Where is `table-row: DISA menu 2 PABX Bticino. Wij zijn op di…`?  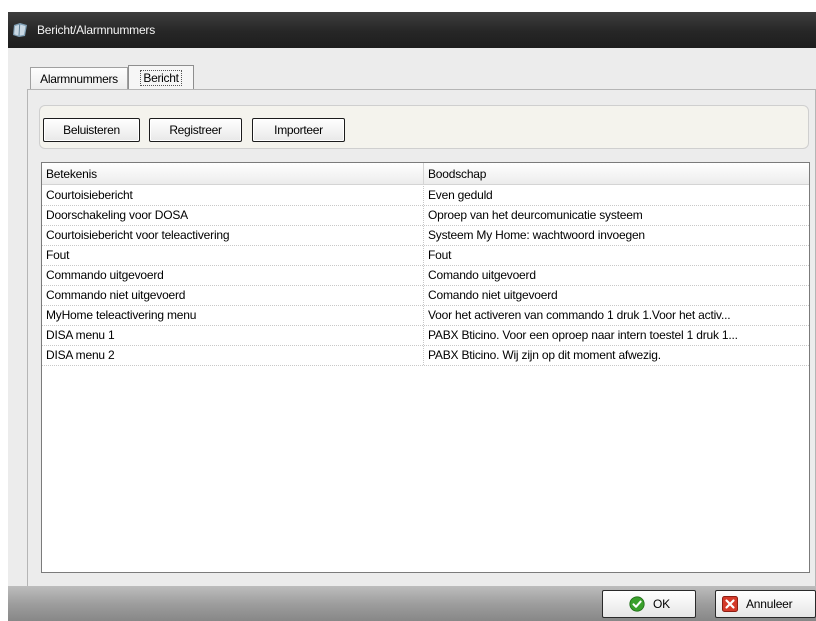 table-row: DISA menu 2 PABX Bticino. Wij zijn op di… is located at coordinates (425, 356).